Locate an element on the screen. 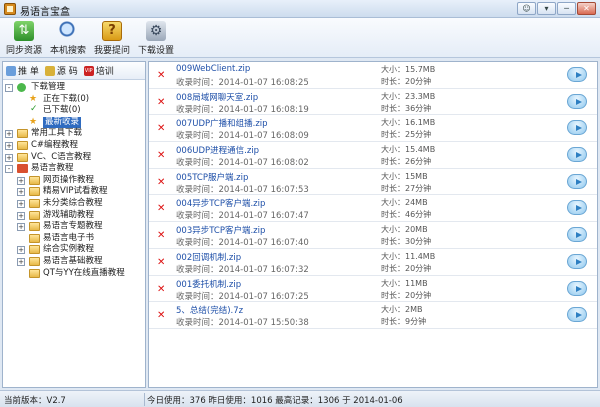  tree-item: + 网页操作教程 is located at coordinates (74, 181).